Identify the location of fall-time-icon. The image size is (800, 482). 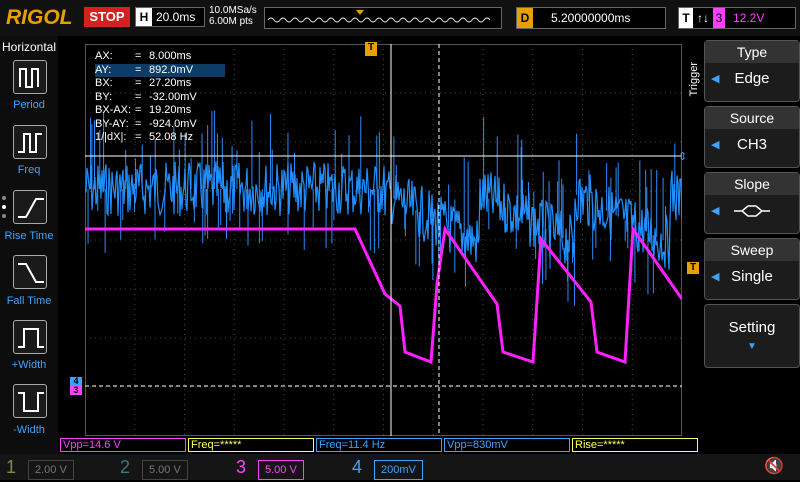
(31, 273).